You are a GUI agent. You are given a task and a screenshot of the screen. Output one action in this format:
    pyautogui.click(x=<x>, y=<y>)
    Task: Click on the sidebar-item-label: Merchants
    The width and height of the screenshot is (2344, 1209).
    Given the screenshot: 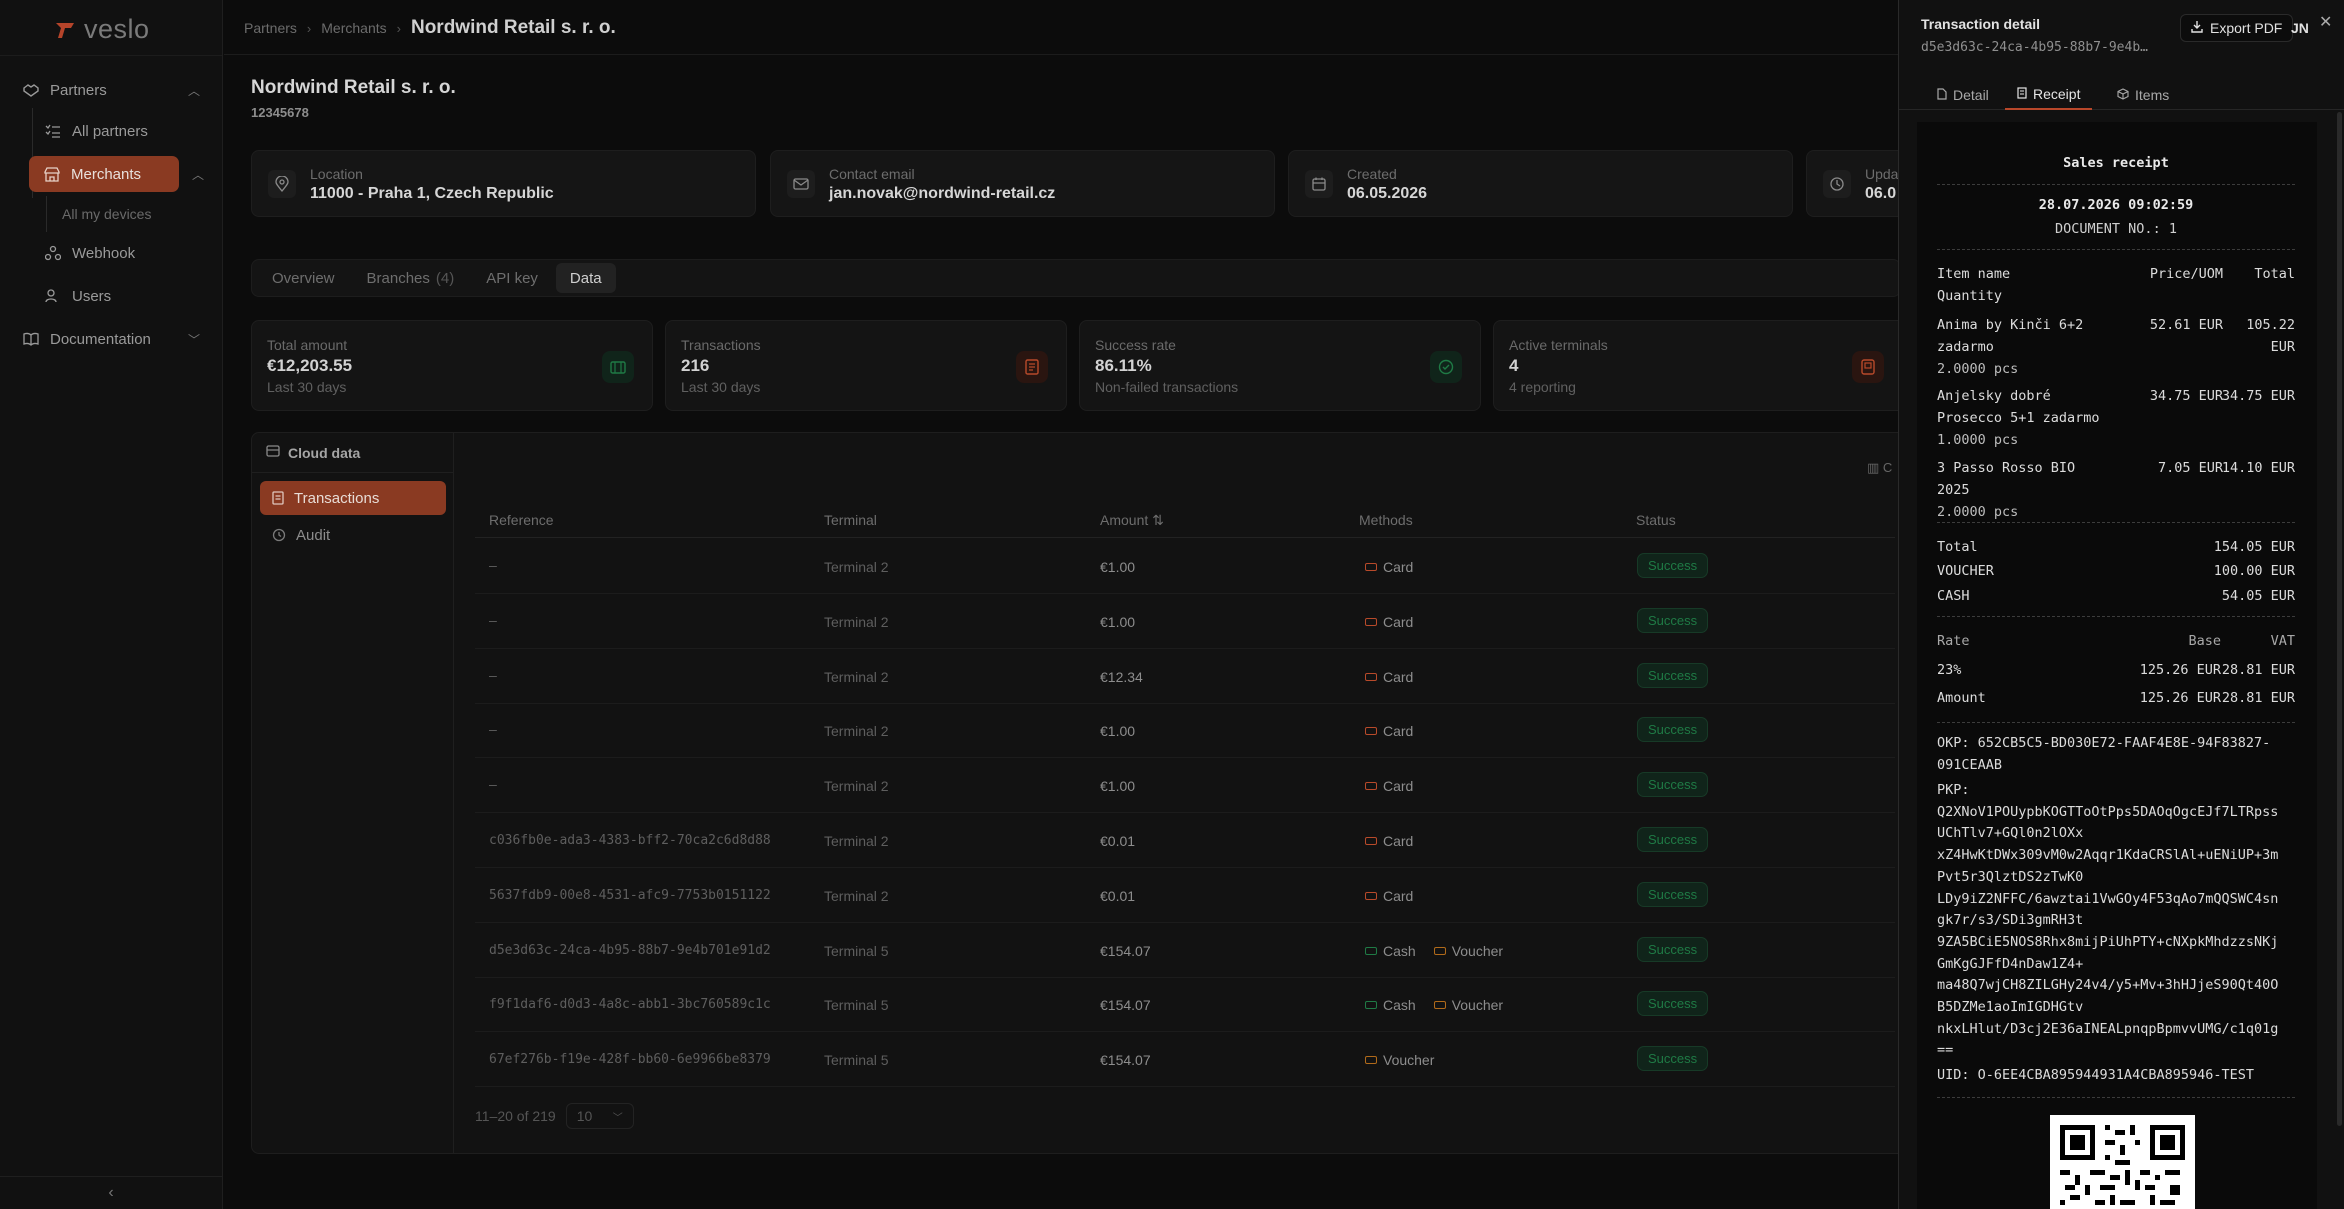 What is the action you would take?
    pyautogui.click(x=106, y=174)
    